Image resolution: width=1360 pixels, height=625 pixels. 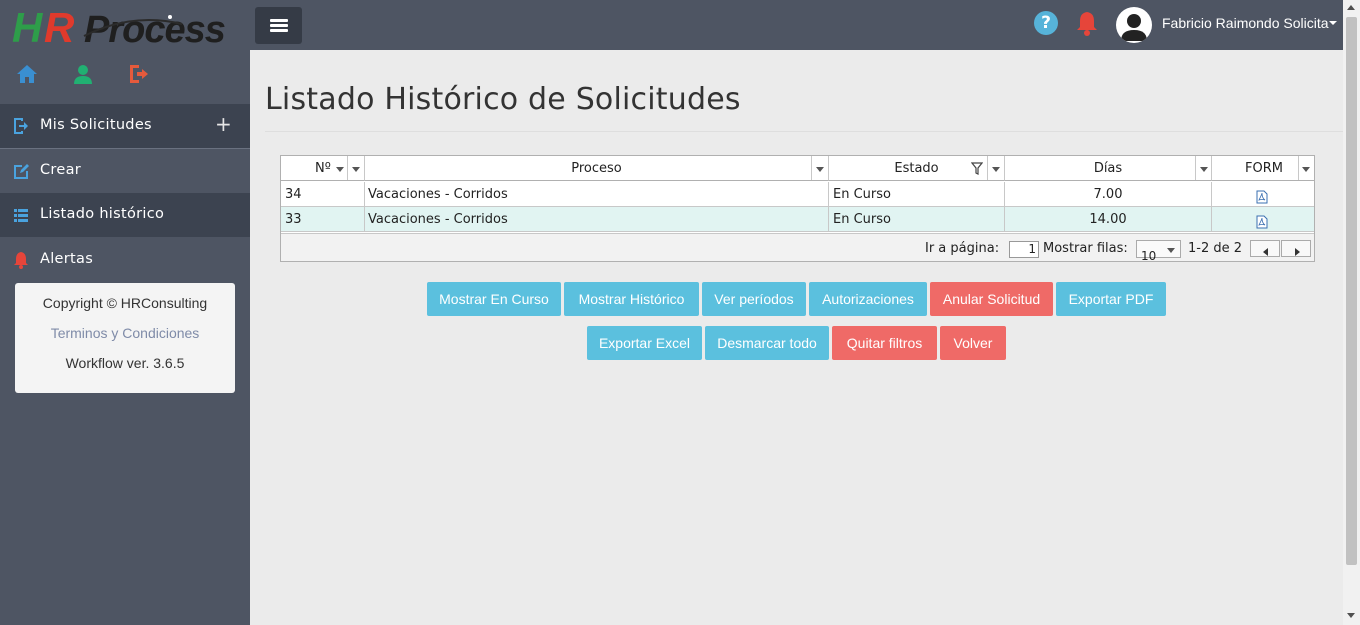 I want to click on sidebar-item-label: Mis Solicitudes, so click(x=96, y=125).